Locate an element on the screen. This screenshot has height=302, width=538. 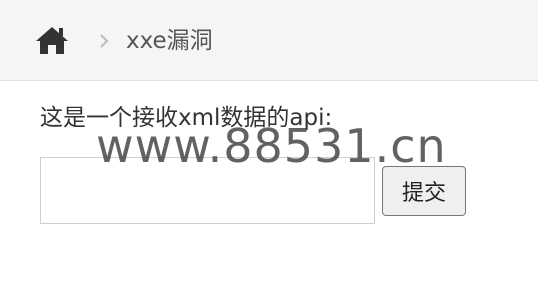
submit-button: 提交 is located at coordinates (424, 191).